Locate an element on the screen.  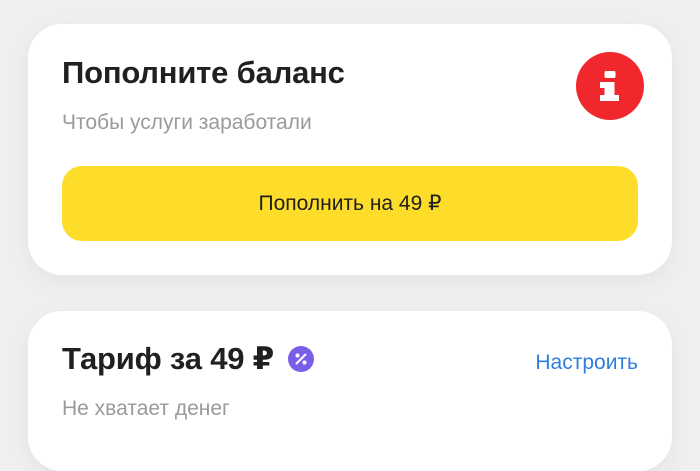
percent-icon is located at coordinates (301, 359).